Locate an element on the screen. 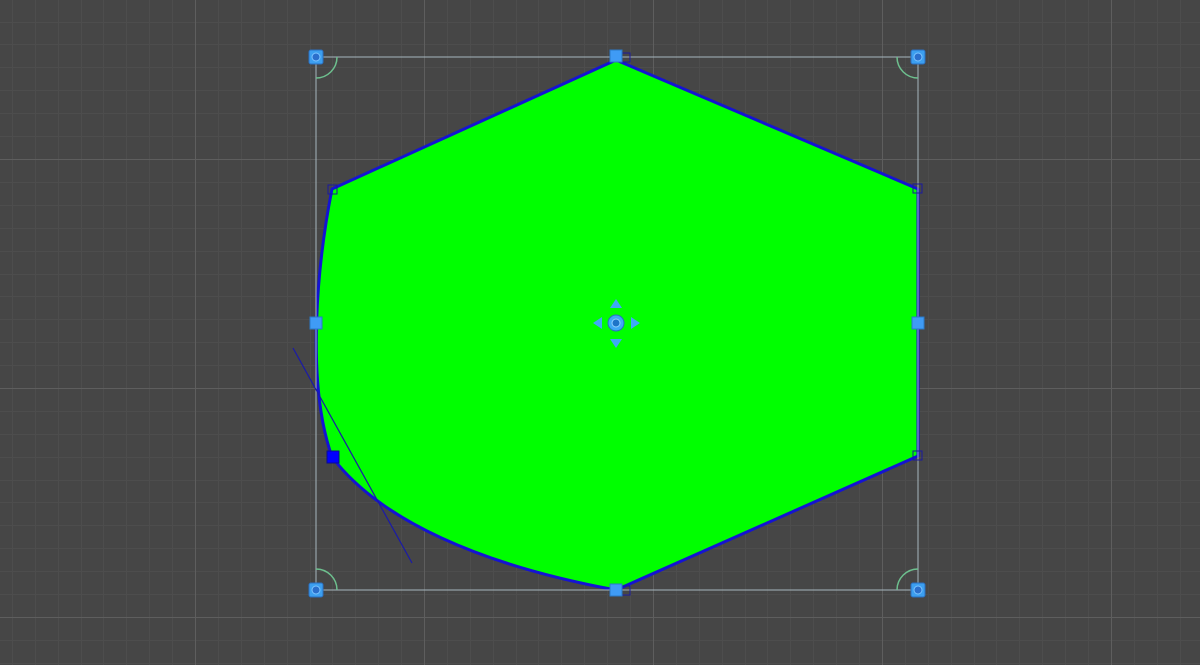 Image resolution: width=1200 pixels, height=665 pixels. edge-handle-left is located at coordinates (316, 323).